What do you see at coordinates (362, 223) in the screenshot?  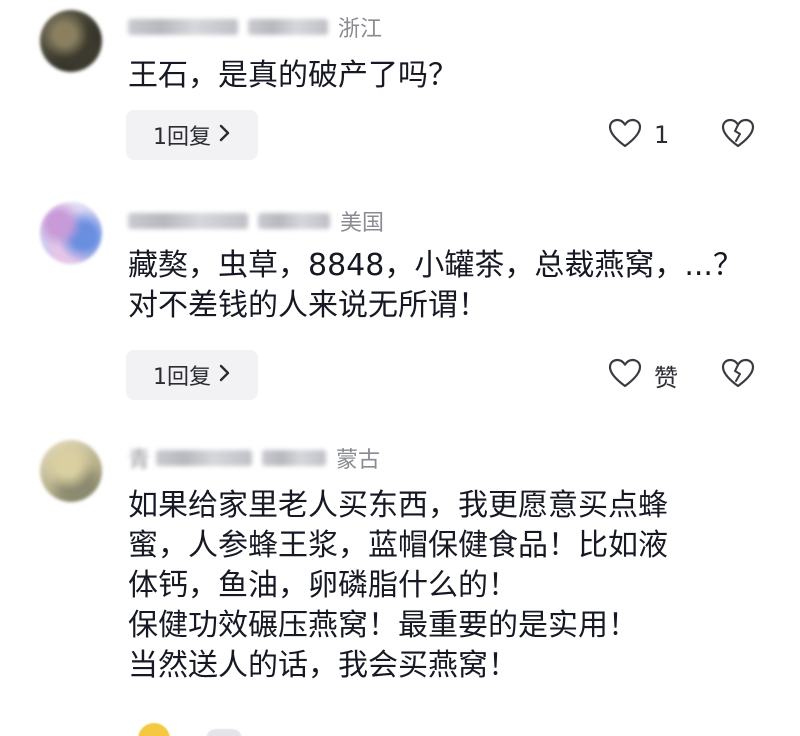 I see `ip-location: 美国` at bounding box center [362, 223].